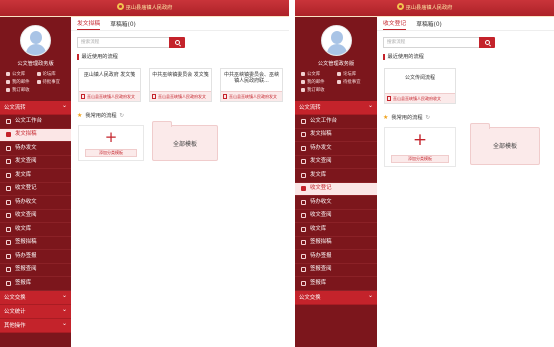  I want to click on inbox-icon, so click(303, 90).